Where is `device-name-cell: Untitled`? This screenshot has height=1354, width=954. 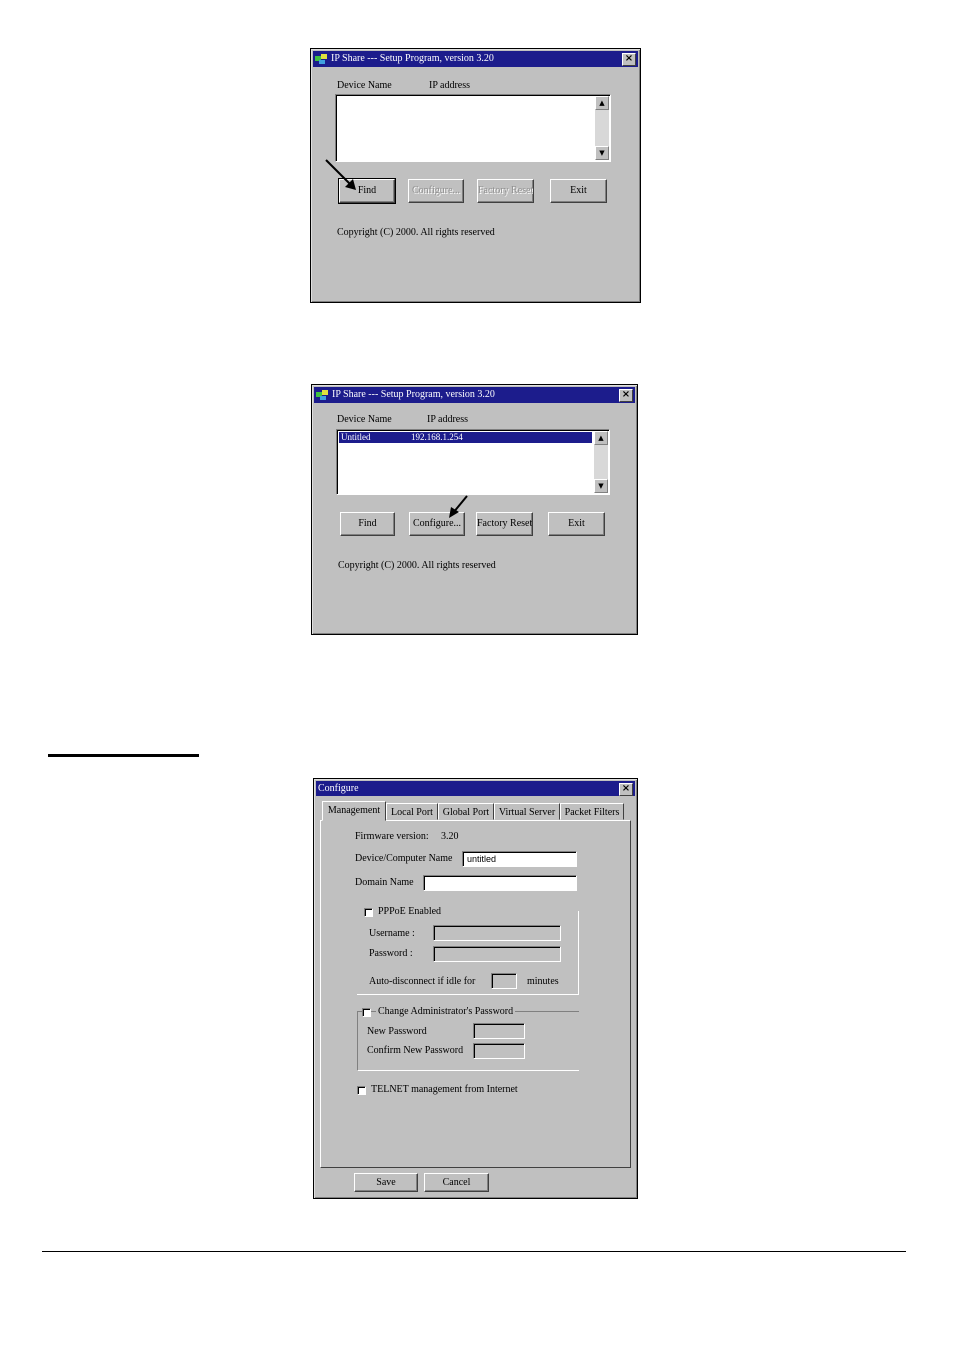 device-name-cell: Untitled is located at coordinates (356, 437).